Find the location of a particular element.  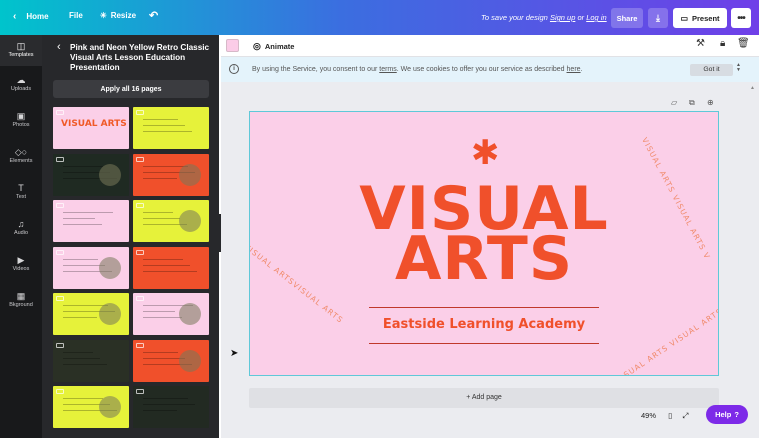

apply-label: Apply all 16 pages is located at coordinates (131, 89).